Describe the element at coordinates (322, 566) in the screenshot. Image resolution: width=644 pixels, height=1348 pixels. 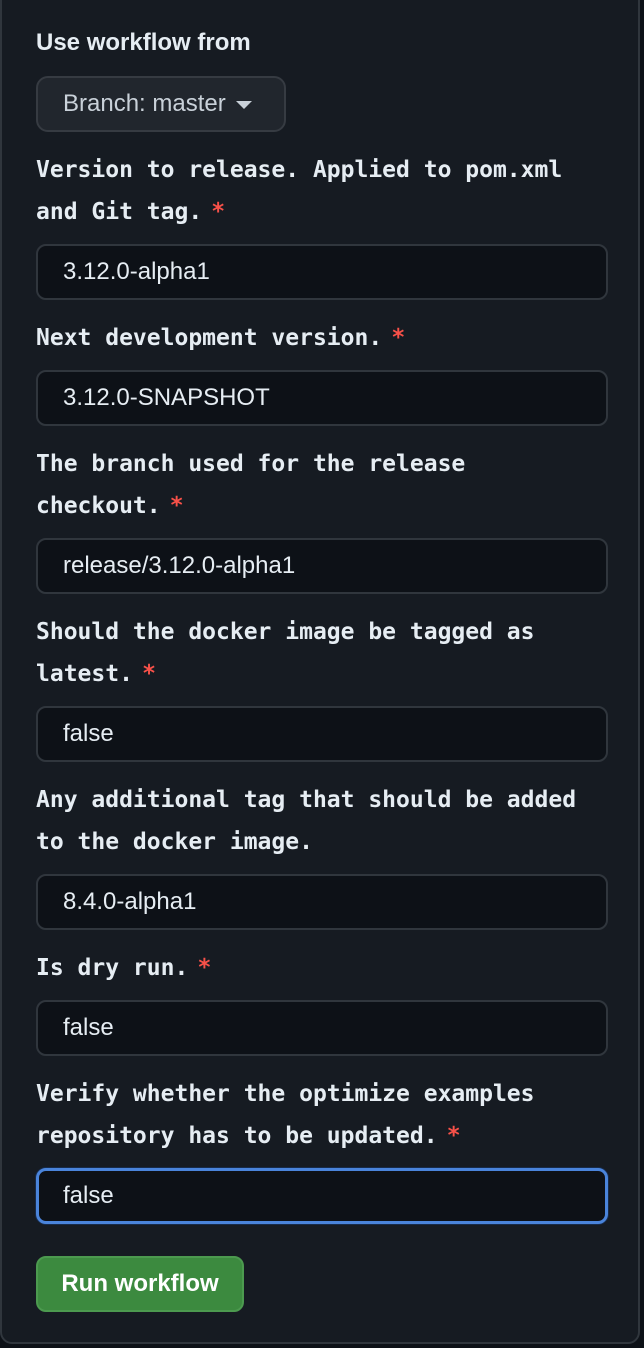
I see `release-branch-input` at that location.